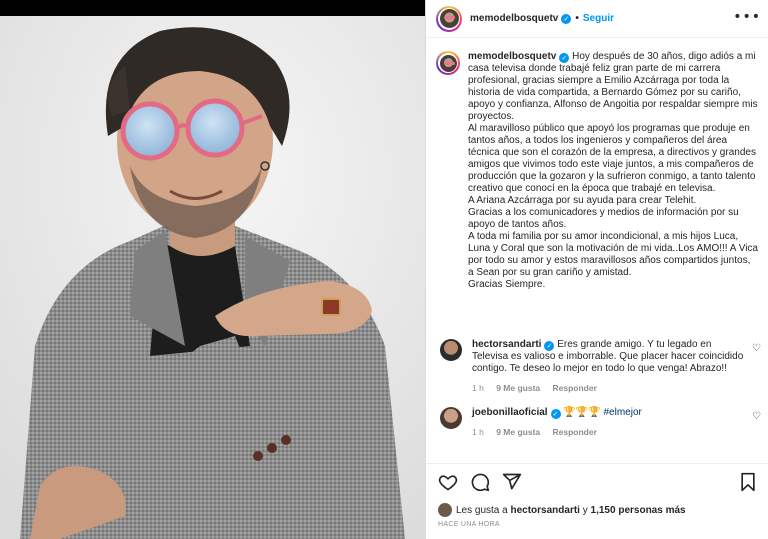 Image resolution: width=768 pixels, height=539 pixels. What do you see at coordinates (510, 412) in the screenshot?
I see `comment-username: joebonillaoficial` at bounding box center [510, 412].